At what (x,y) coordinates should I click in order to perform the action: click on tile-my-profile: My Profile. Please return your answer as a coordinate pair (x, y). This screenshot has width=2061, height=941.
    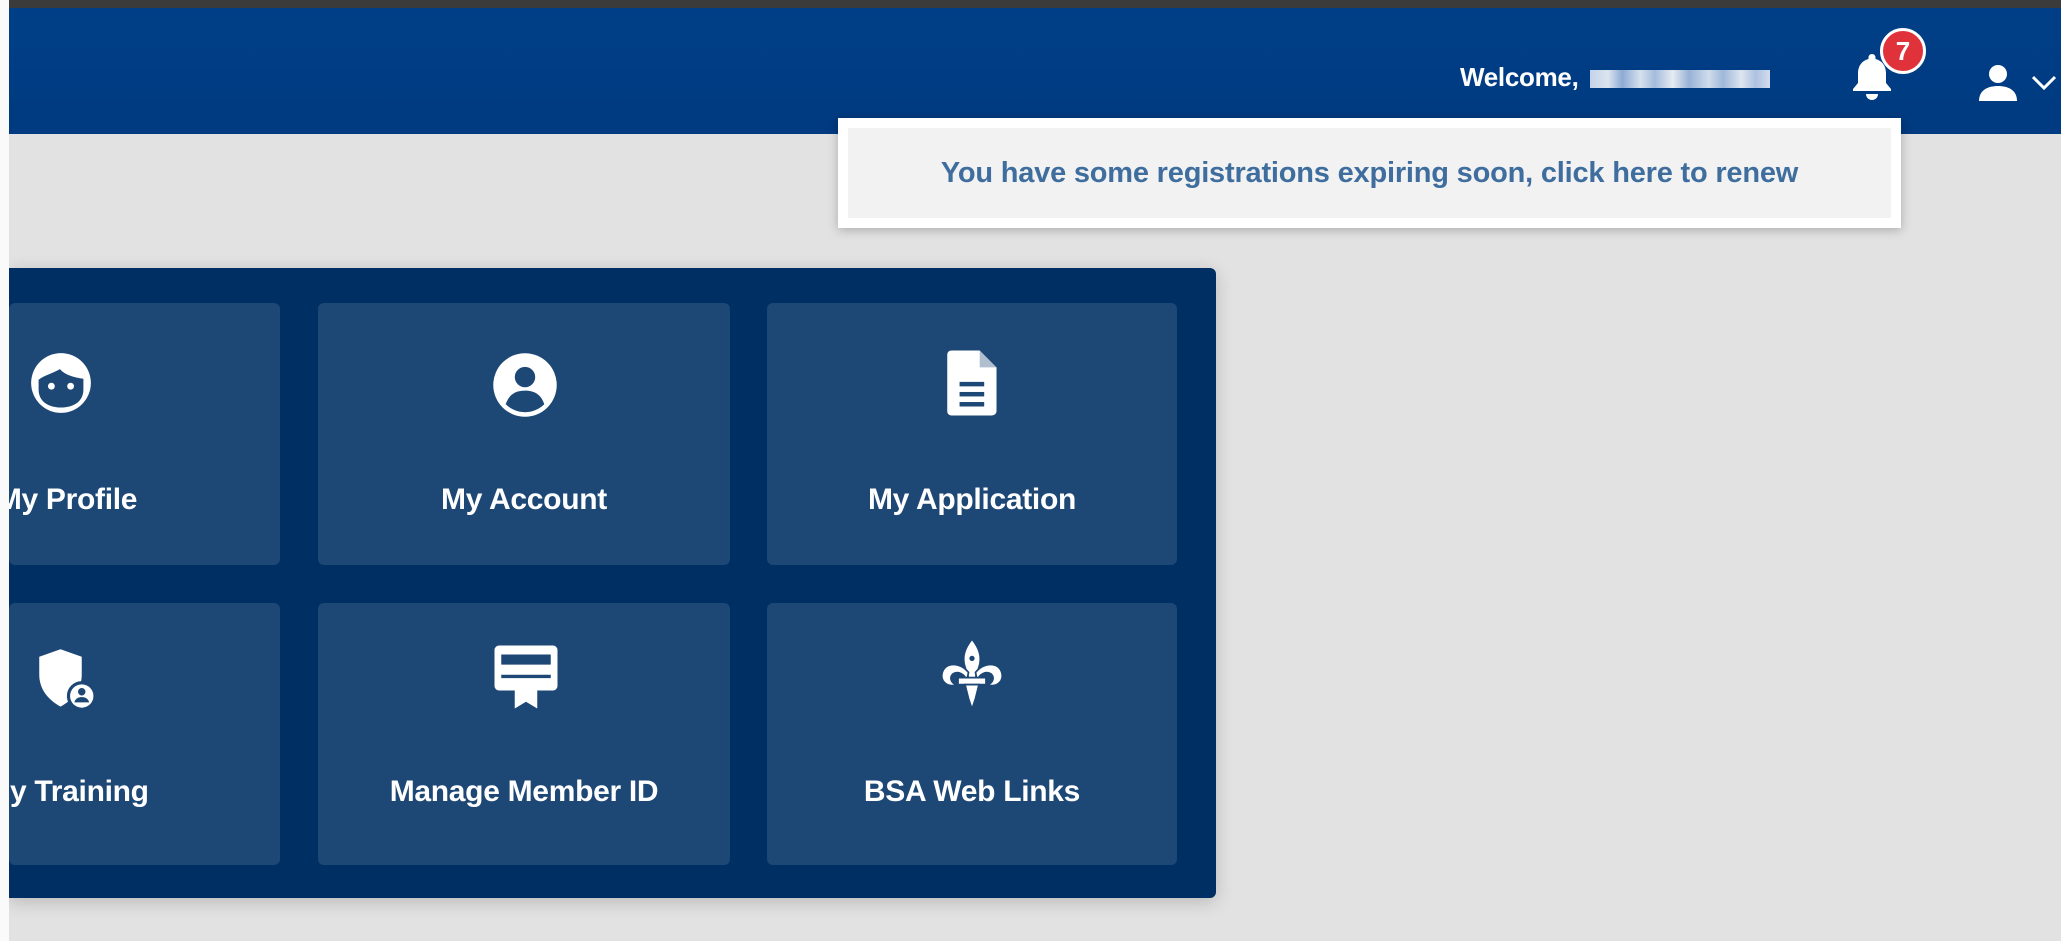
    Looking at the image, I should click on (140, 434).